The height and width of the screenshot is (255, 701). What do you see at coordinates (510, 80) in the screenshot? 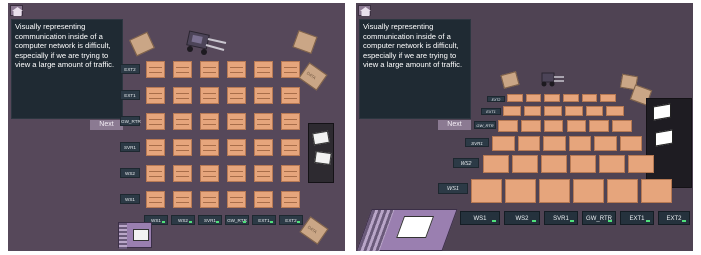
I see `crate` at bounding box center [510, 80].